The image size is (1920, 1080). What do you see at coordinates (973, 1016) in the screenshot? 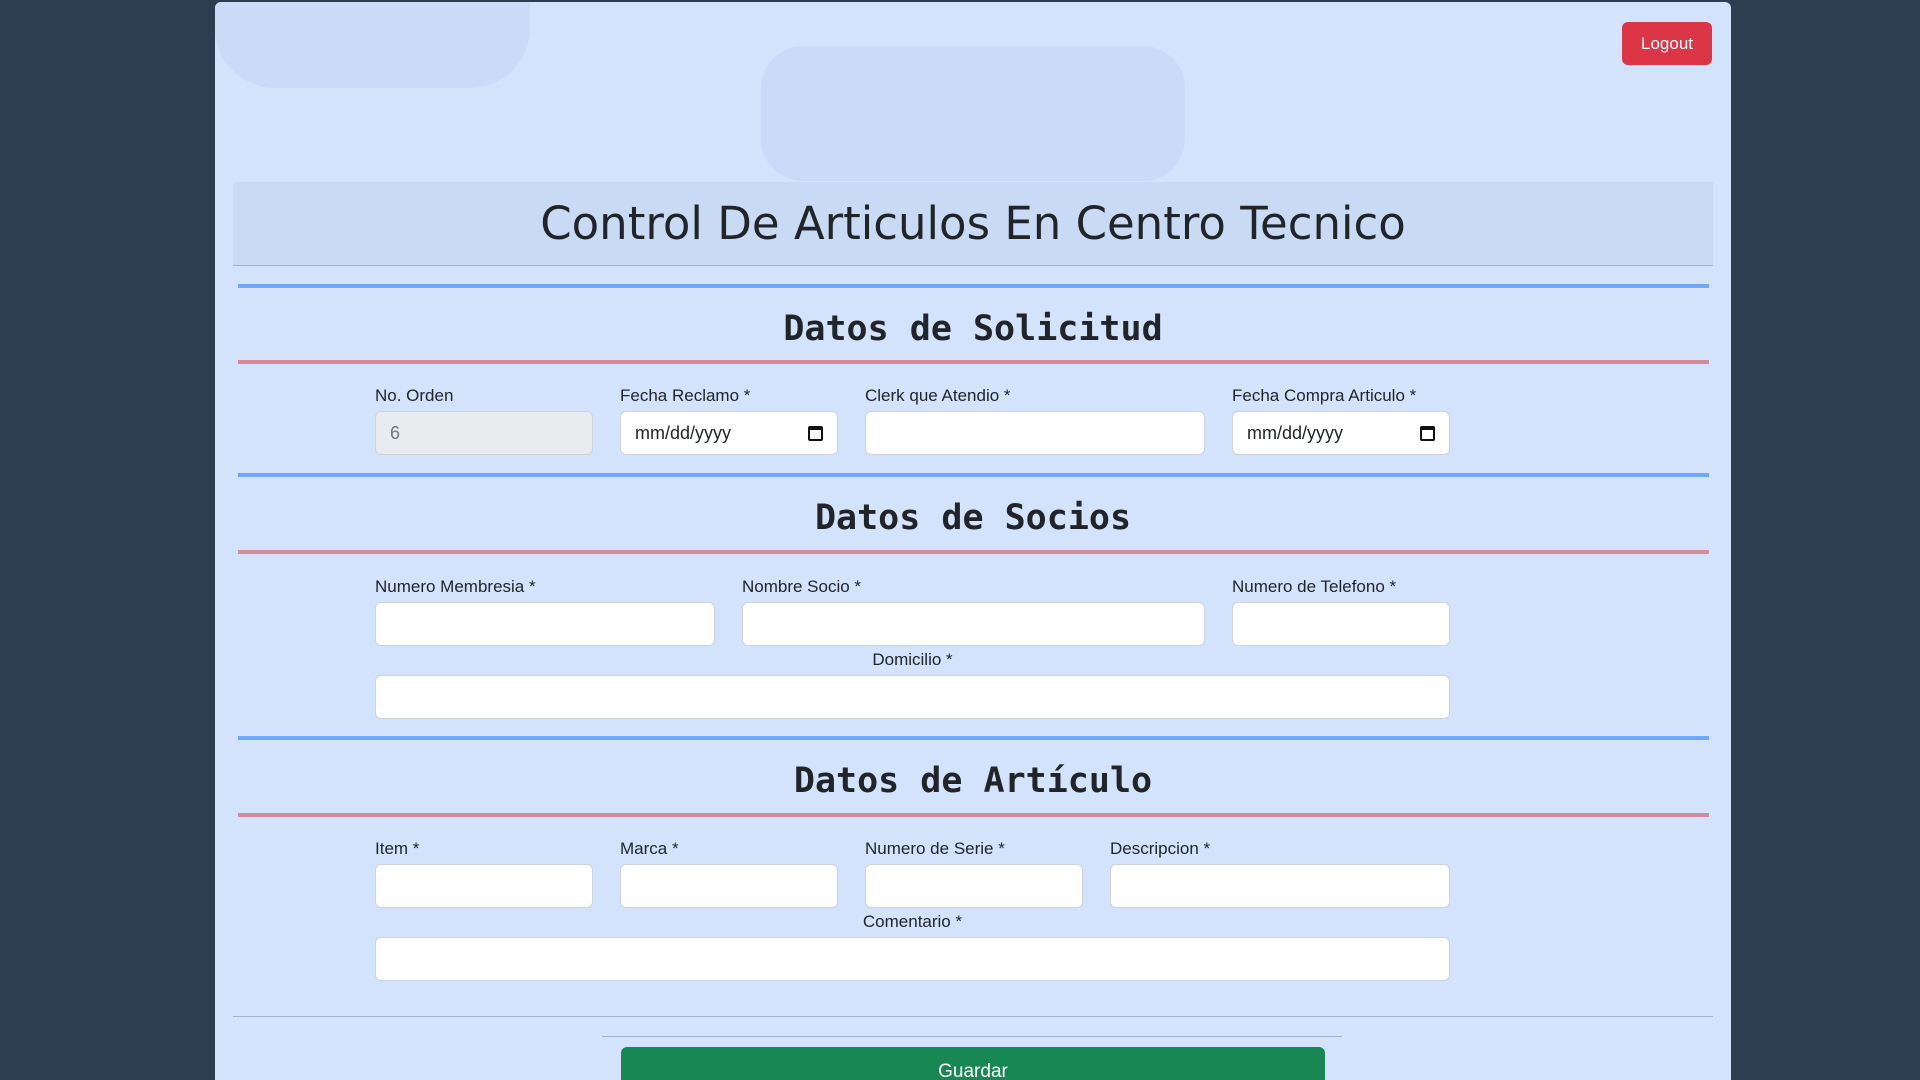
I see `form-divider` at bounding box center [973, 1016].